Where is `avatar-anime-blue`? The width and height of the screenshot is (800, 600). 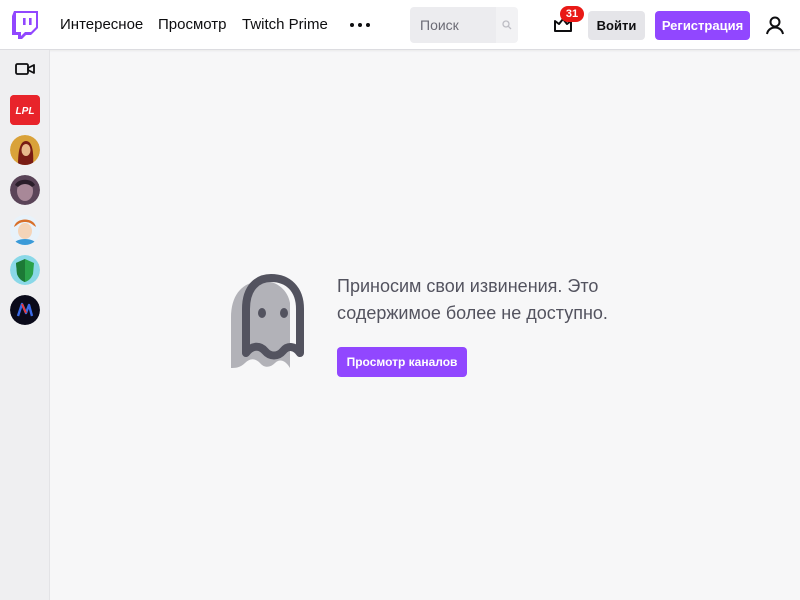
avatar-anime-blue is located at coordinates (25, 230).